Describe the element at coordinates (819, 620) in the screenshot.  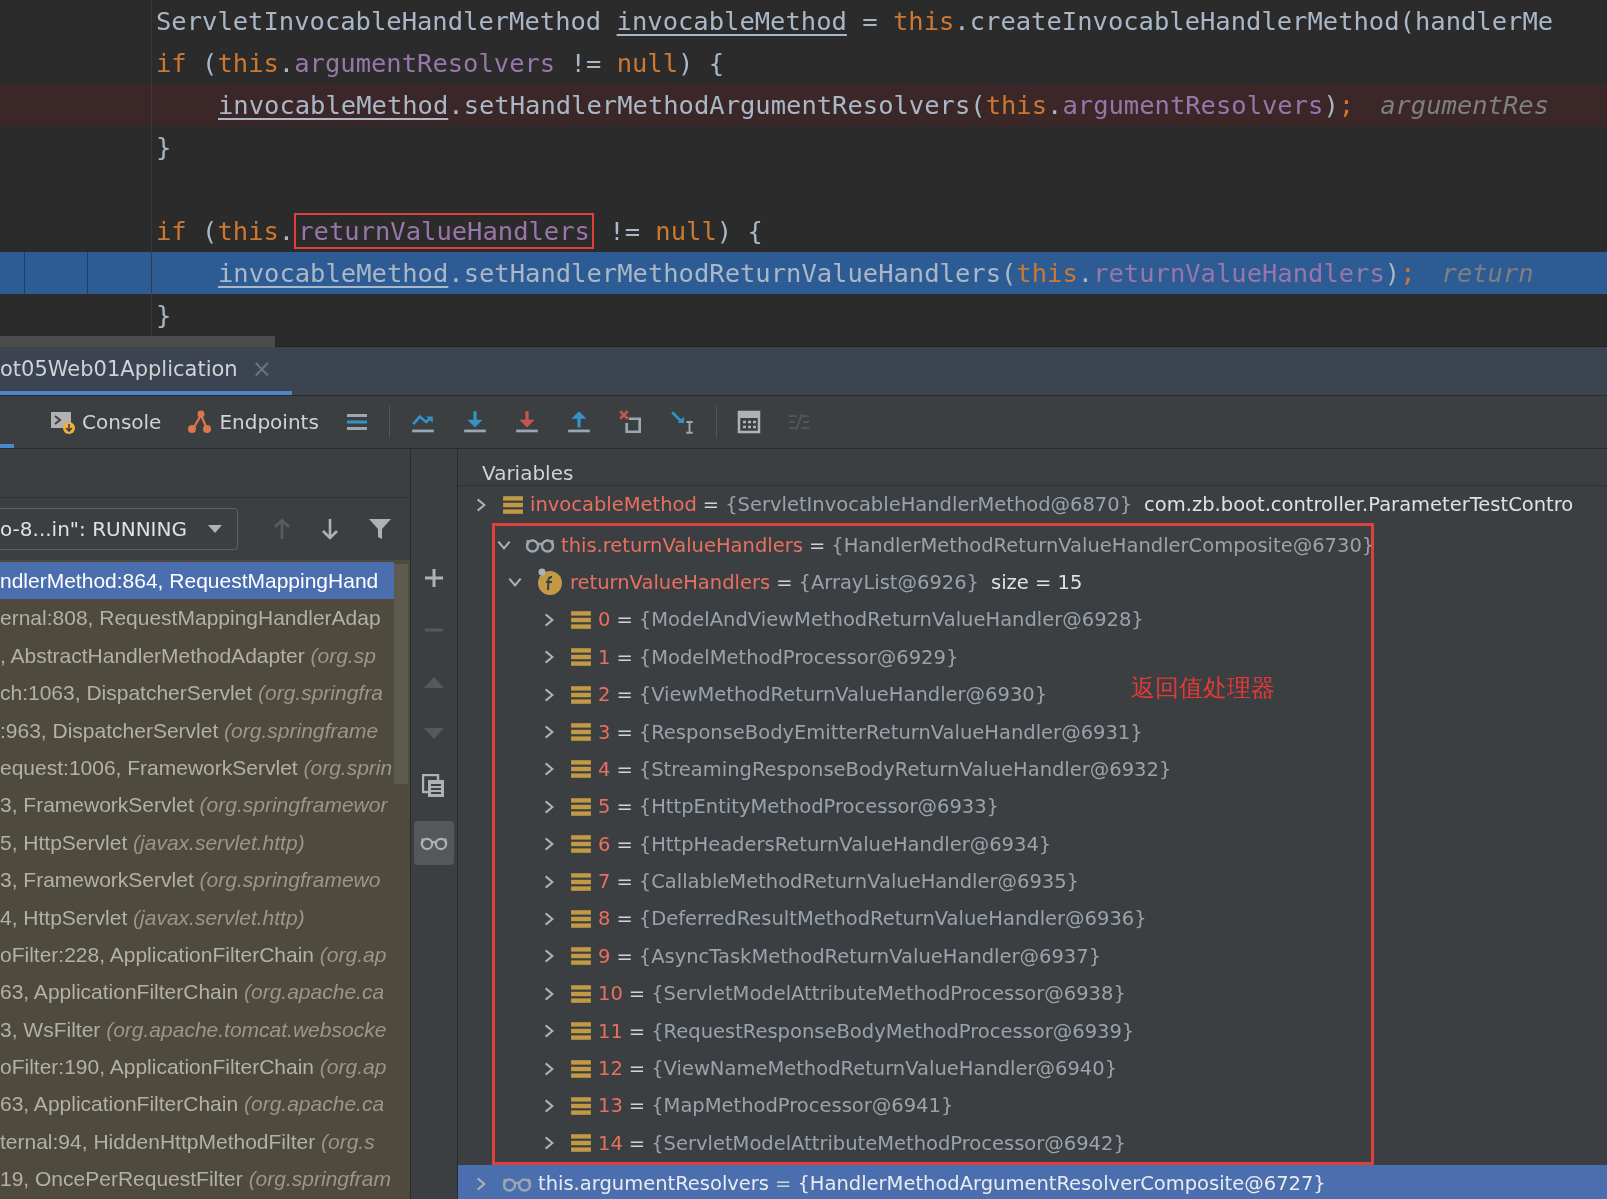
I see `variable-row: 0 = {ModelAndViewMethodReturnValueHandler@6928}` at that location.